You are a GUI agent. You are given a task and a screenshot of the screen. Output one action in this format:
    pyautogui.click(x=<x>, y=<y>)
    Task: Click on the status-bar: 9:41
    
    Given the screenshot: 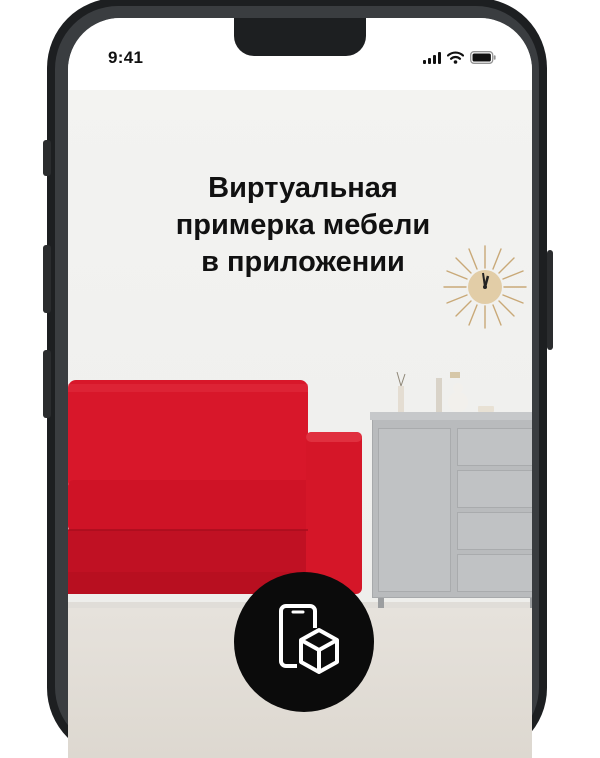 What is the action you would take?
    pyautogui.click(x=300, y=54)
    